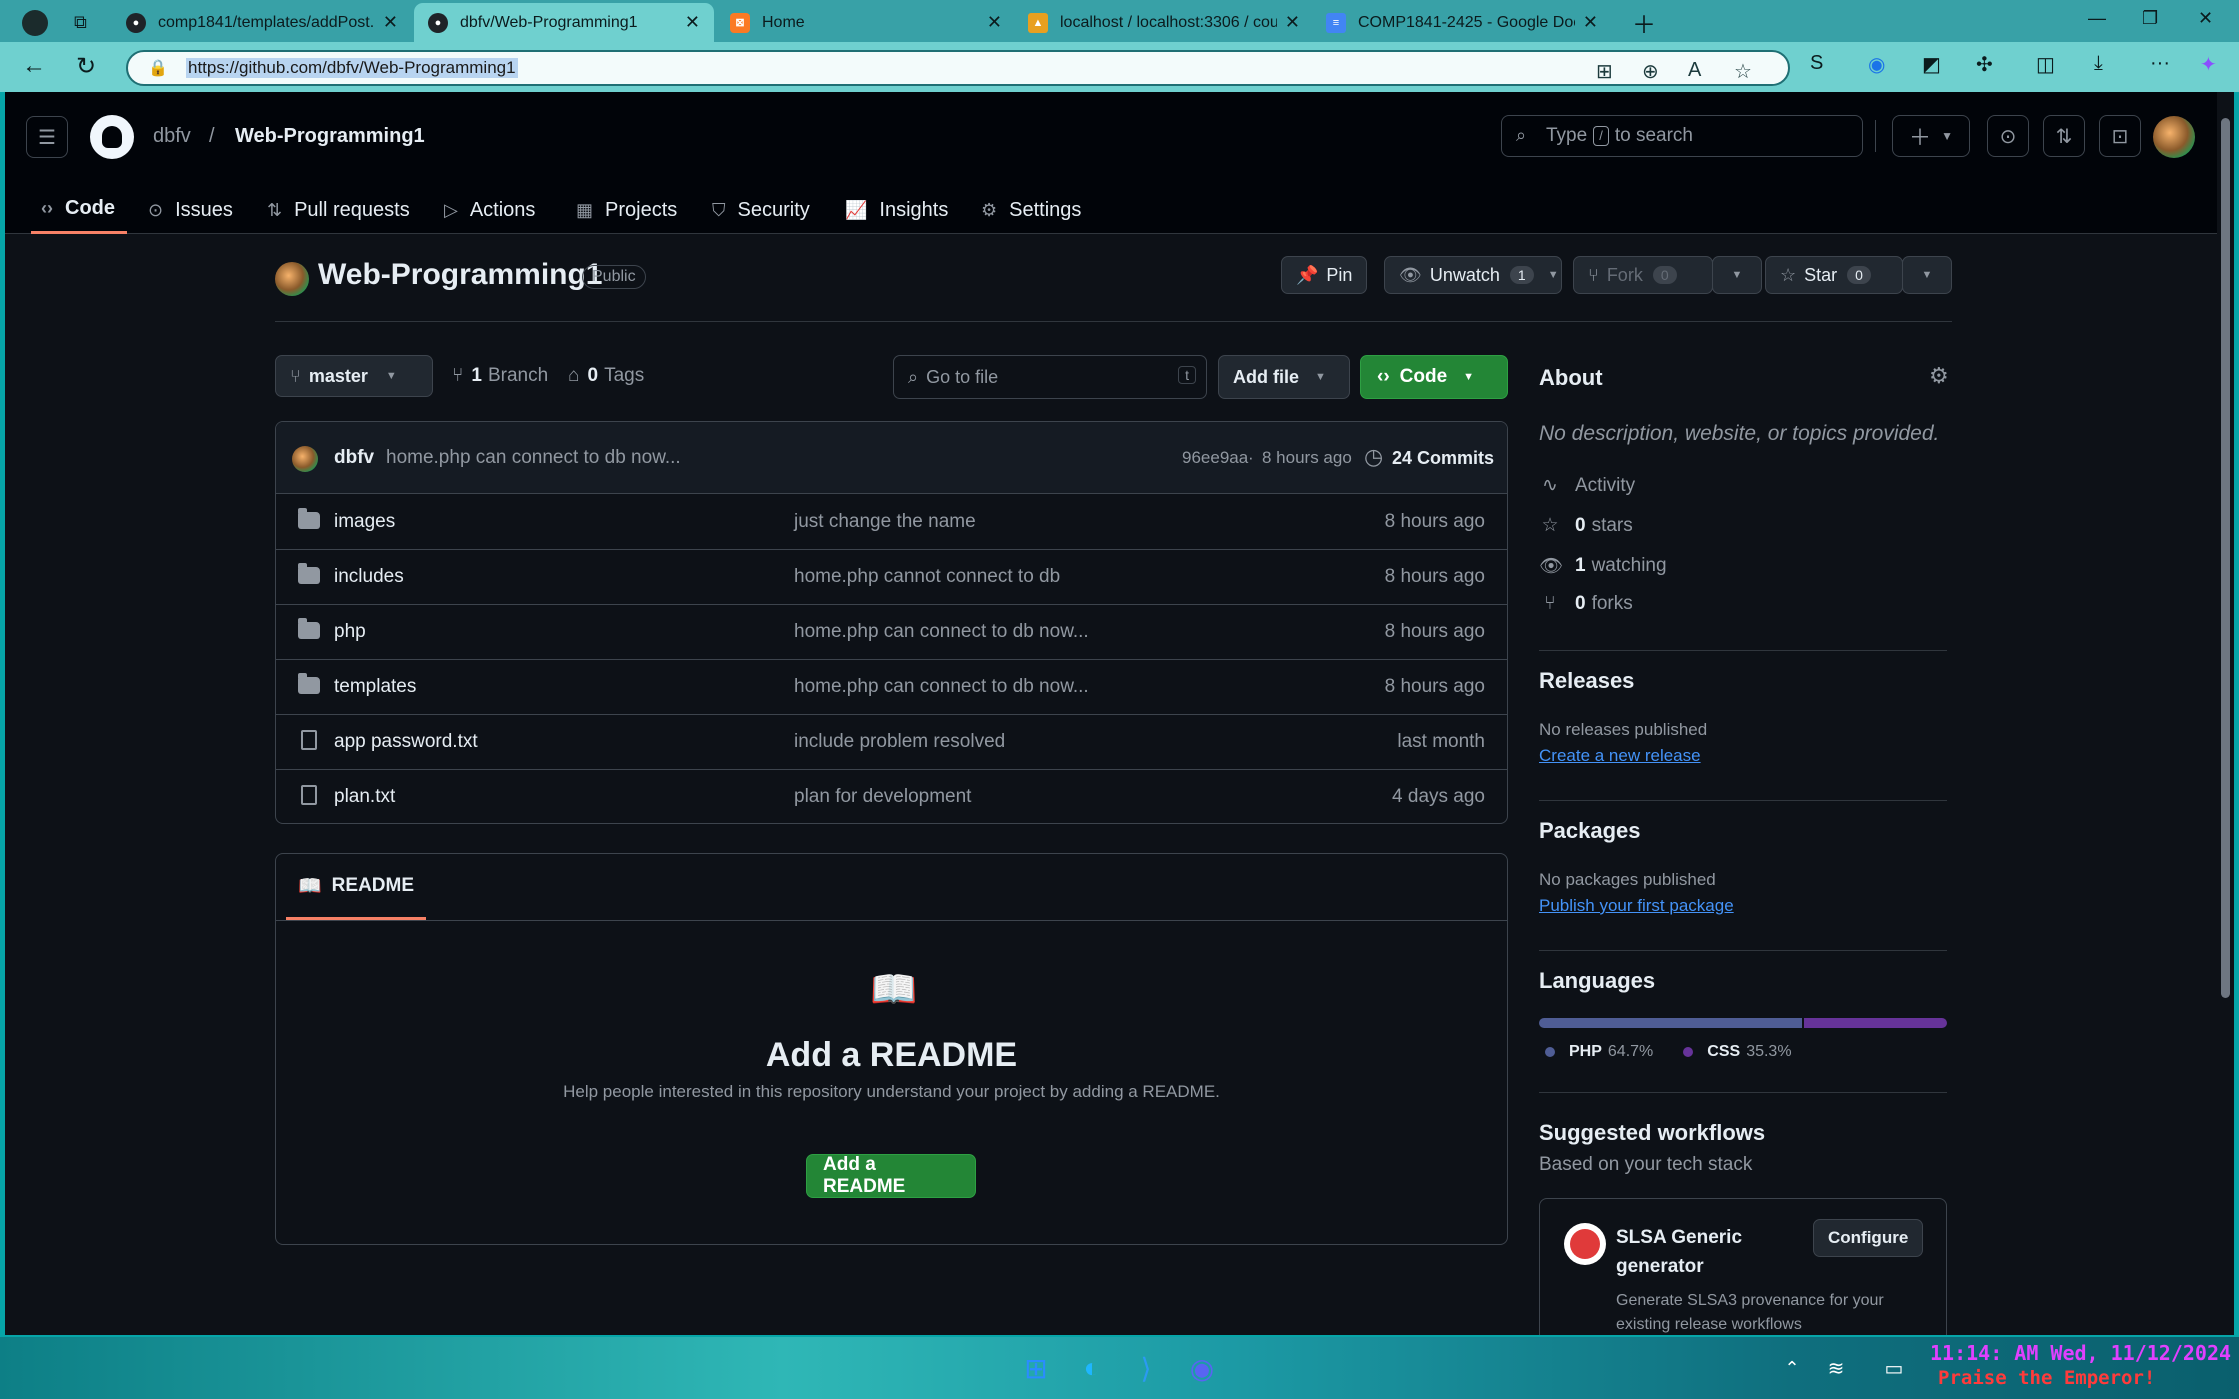  I want to click on new-tab-button: ＋, so click(1638, 22).